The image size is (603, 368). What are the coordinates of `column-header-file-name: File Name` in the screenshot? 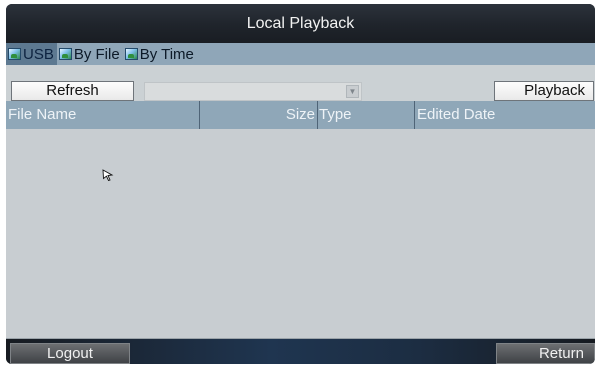 It's located at (103, 115).